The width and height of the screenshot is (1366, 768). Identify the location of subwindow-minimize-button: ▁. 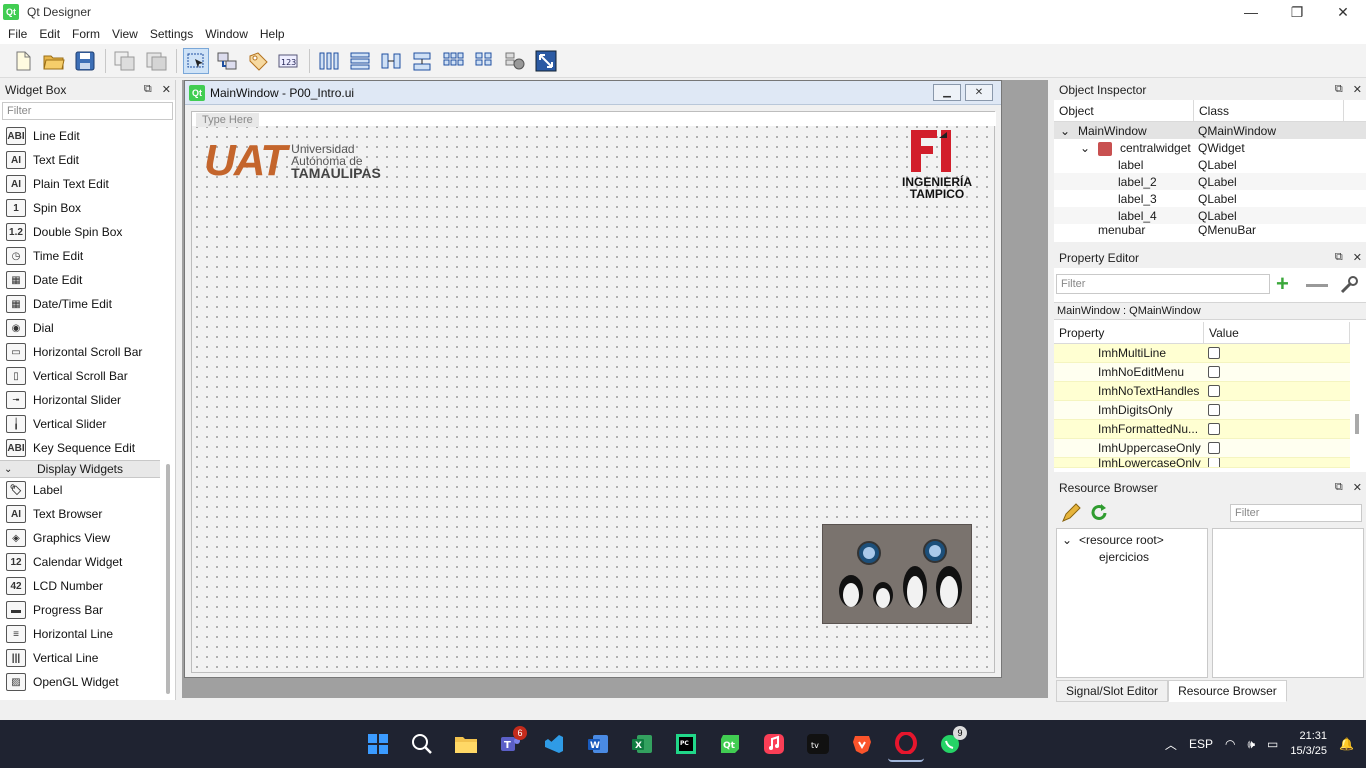
(947, 92).